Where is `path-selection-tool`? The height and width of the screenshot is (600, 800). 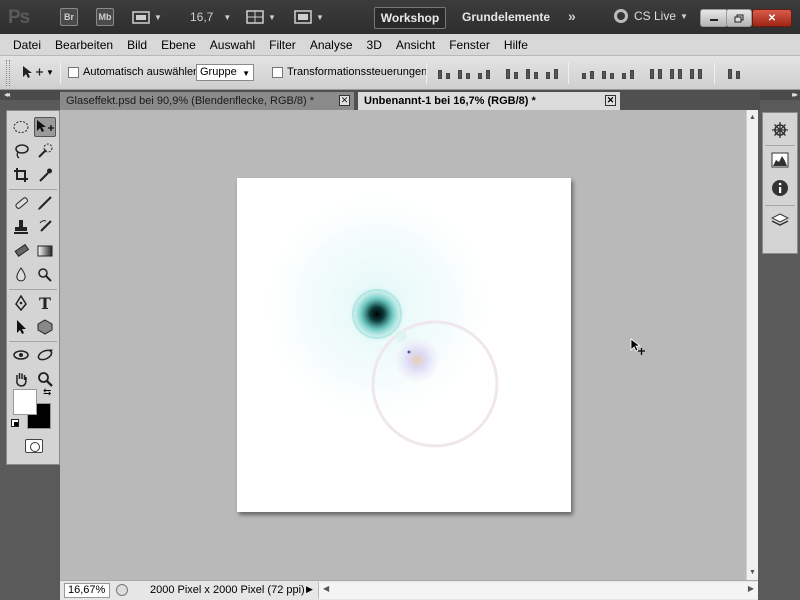 path-selection-tool is located at coordinates (21, 327).